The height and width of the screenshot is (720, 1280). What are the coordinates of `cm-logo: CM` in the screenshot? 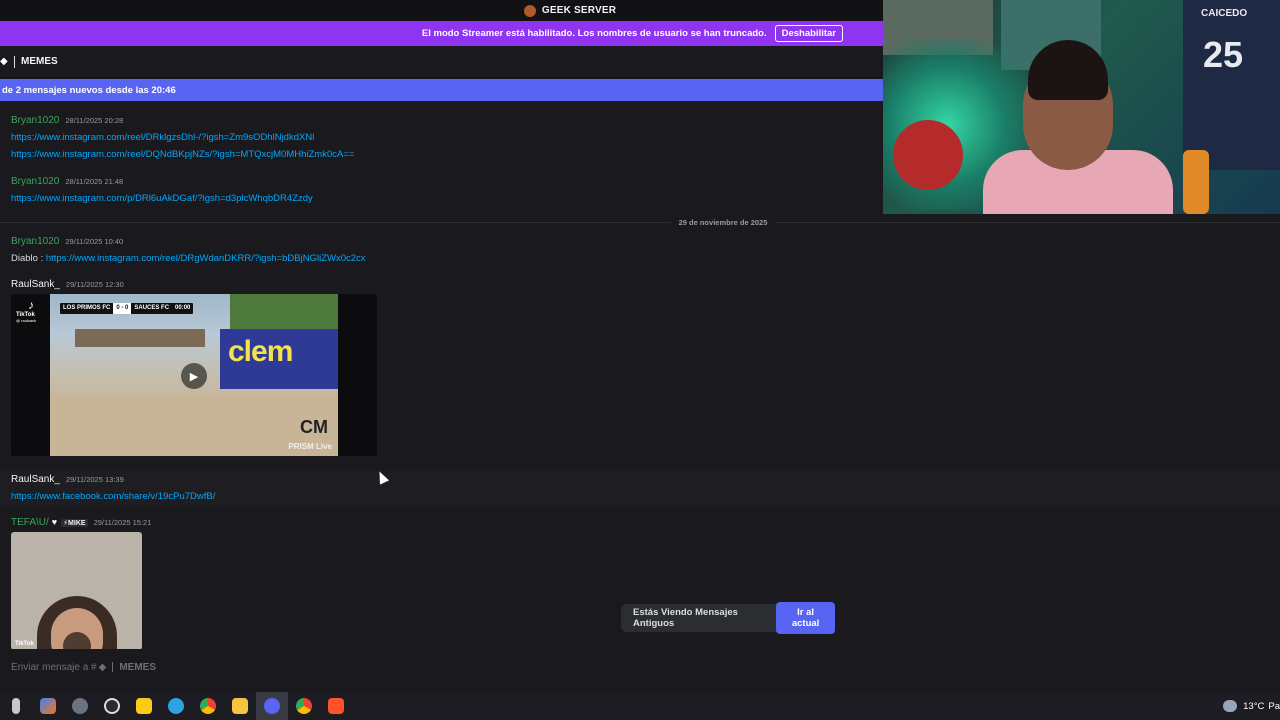 It's located at (314, 427).